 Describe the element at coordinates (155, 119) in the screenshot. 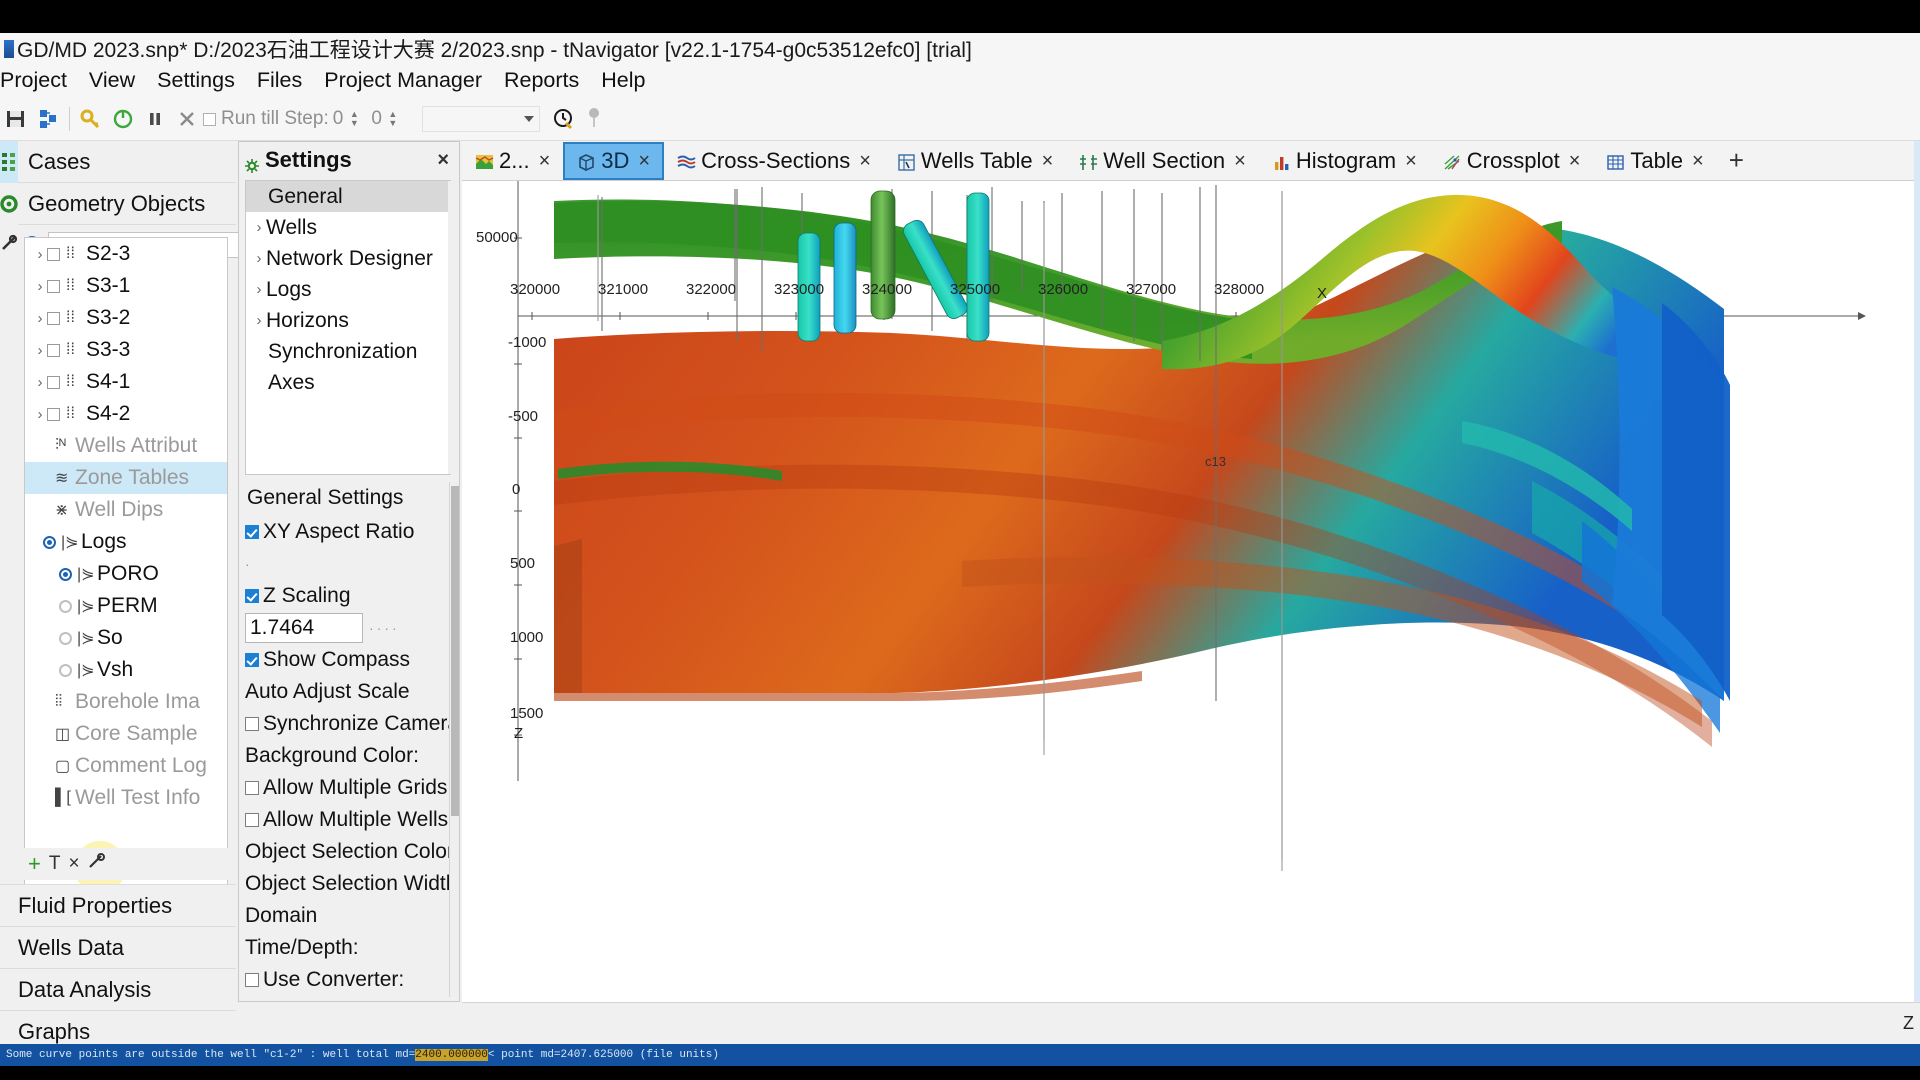

I see `pause-icon` at that location.